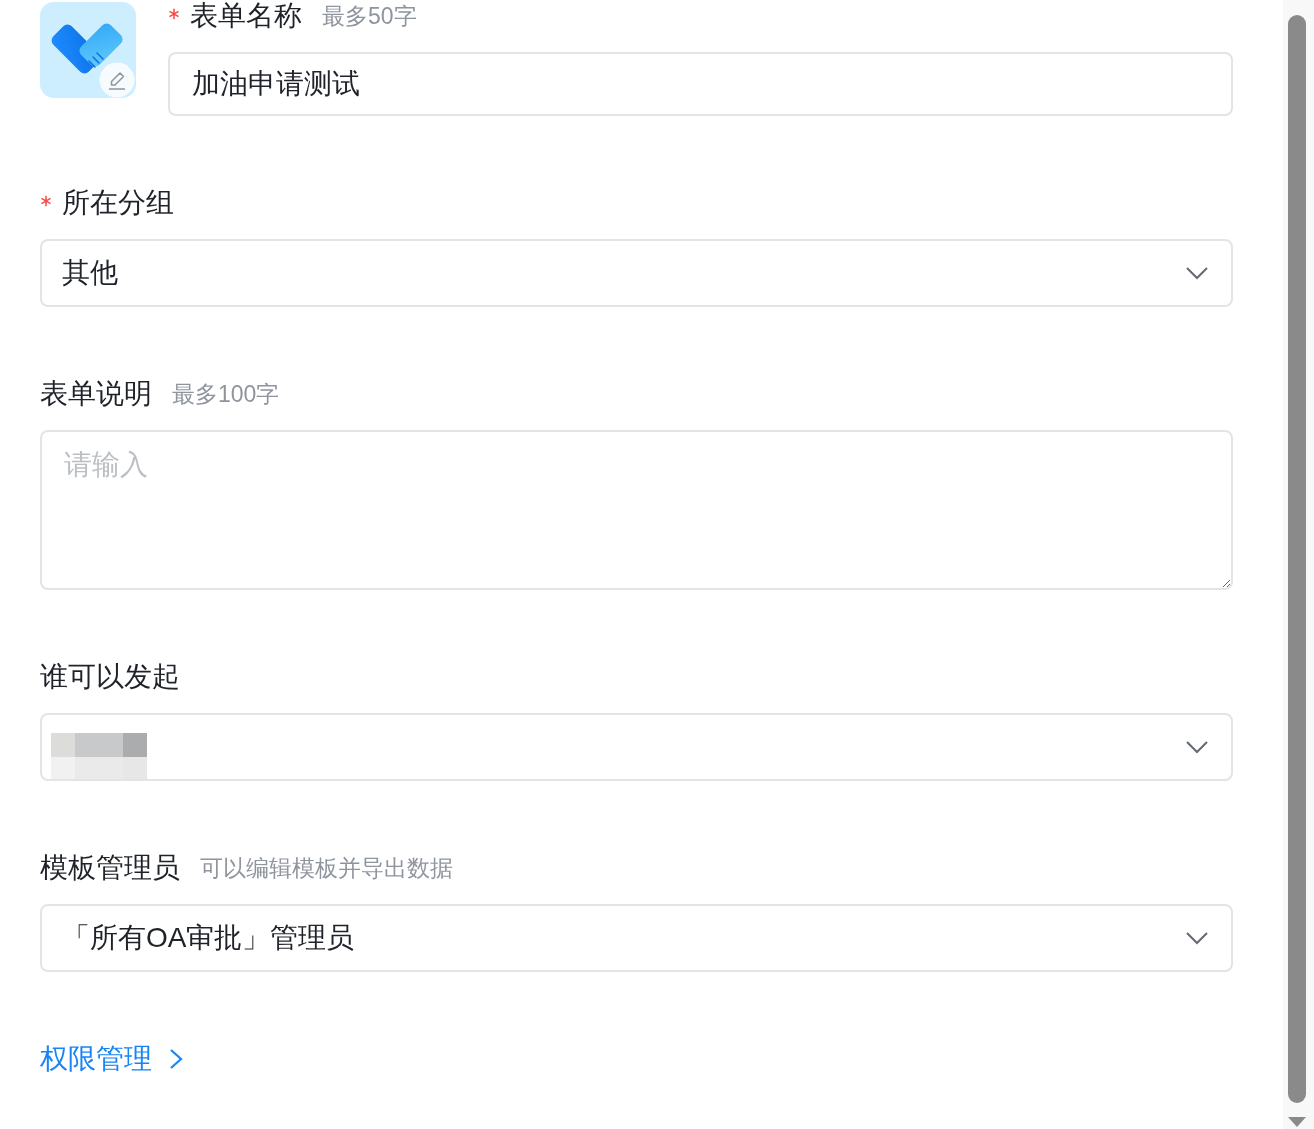  I want to click on edit-pencil-icon, so click(117, 80).